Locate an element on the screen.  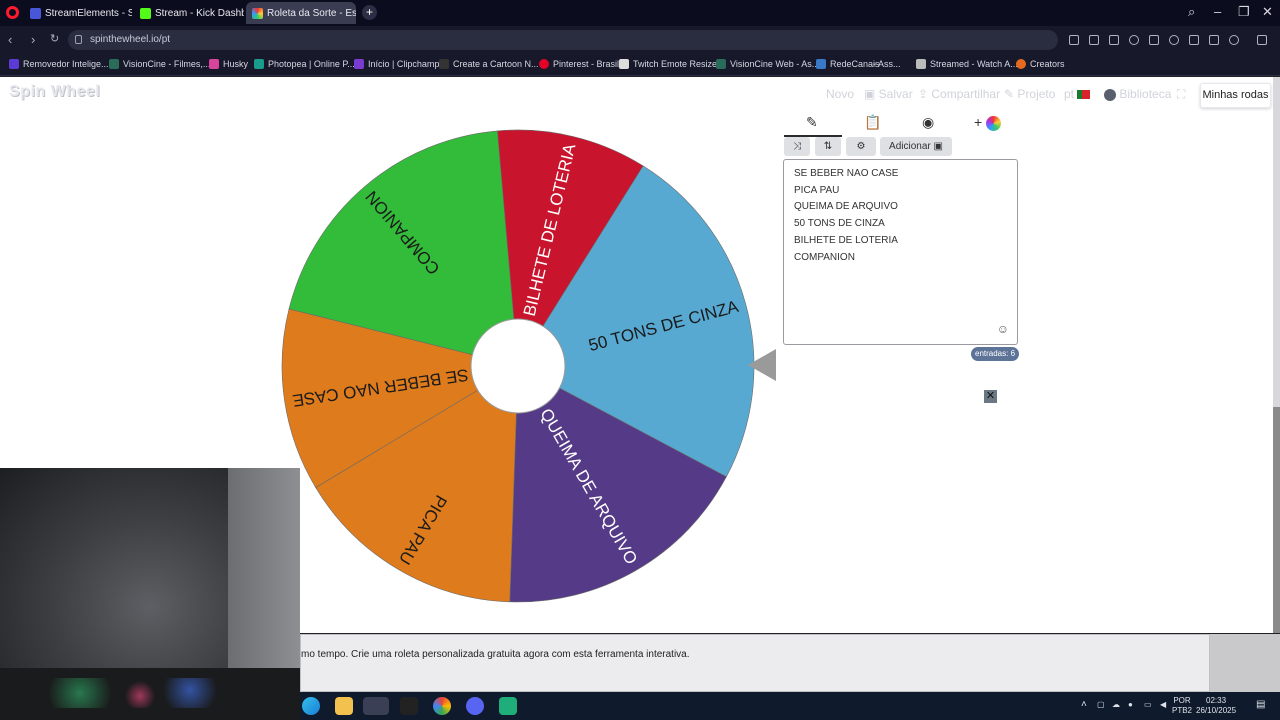
notification-icon: ▤ is located at coordinates (1260, 705).